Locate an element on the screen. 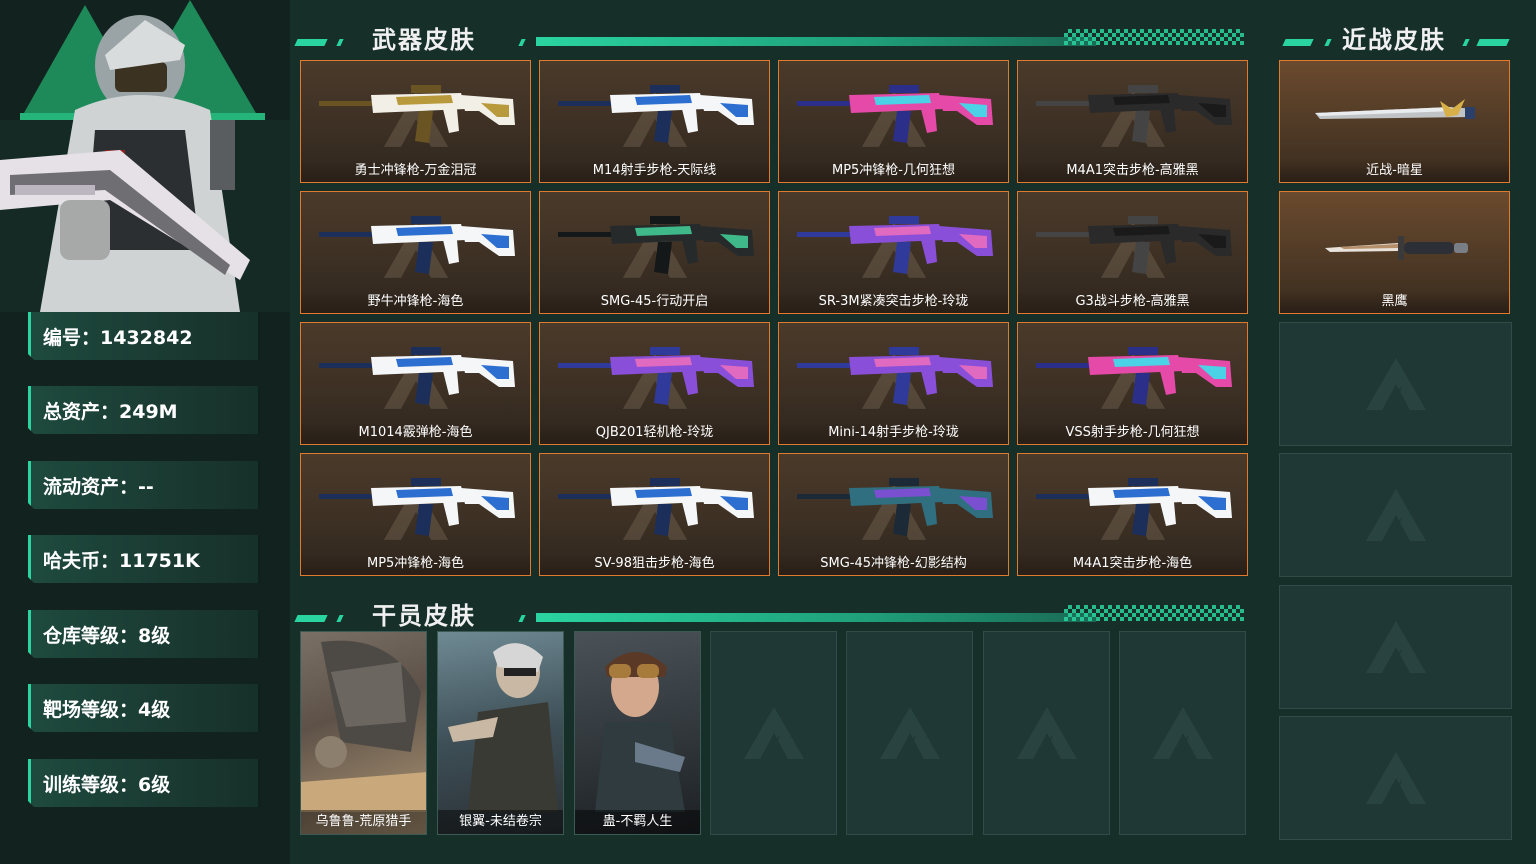  stat-liquid-assets-text: 流动资产：-- is located at coordinates (98, 486).